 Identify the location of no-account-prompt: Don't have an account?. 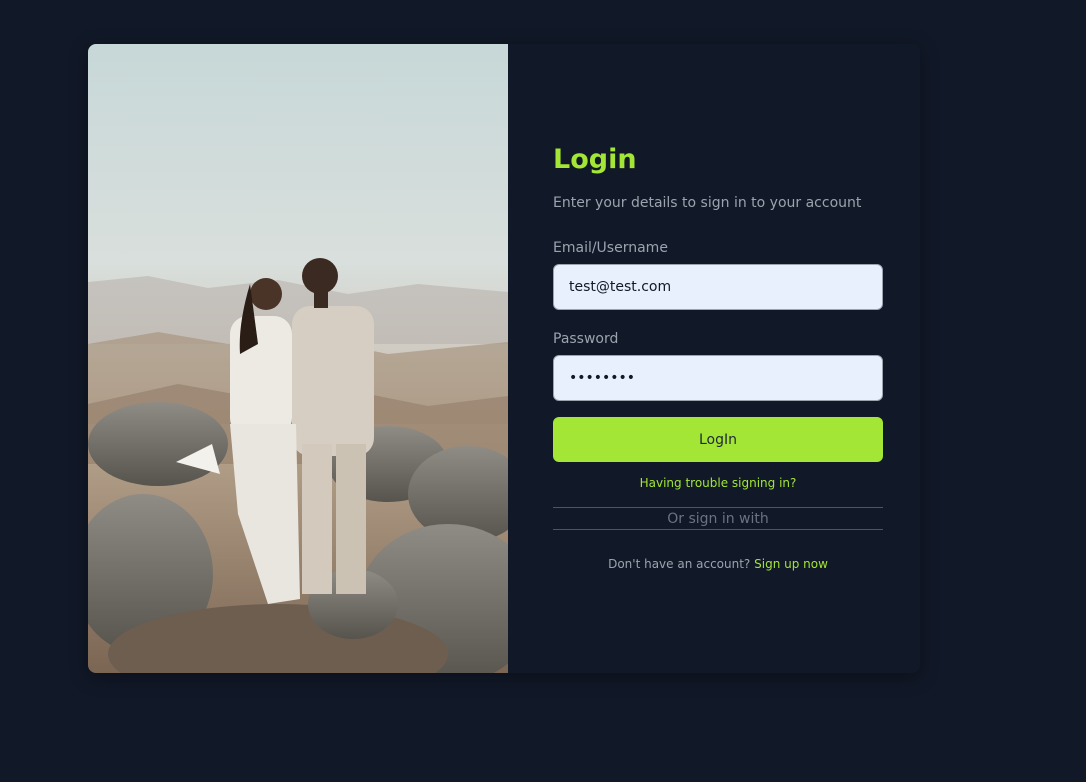
(679, 564).